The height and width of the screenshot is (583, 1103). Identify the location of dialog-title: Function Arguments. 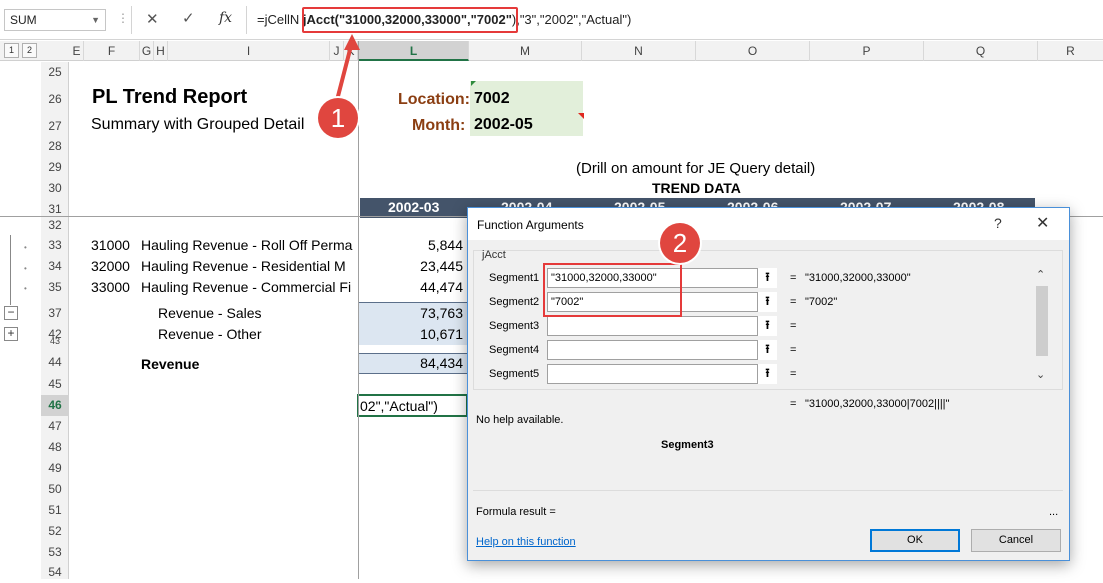
(530, 225).